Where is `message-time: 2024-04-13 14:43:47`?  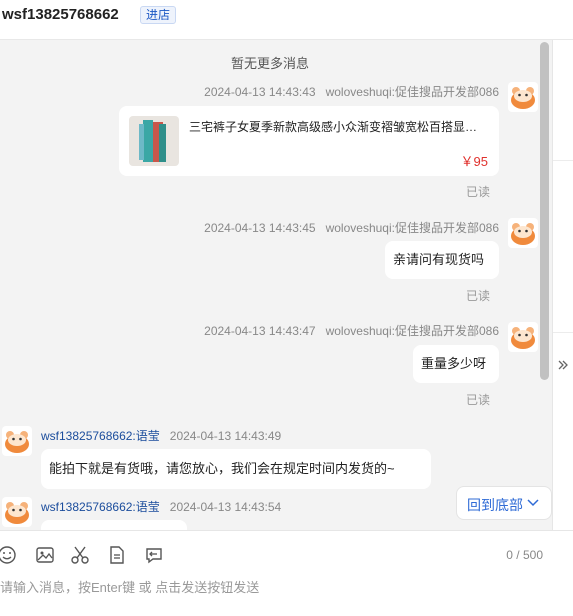 message-time: 2024-04-13 14:43:47 is located at coordinates (260, 331).